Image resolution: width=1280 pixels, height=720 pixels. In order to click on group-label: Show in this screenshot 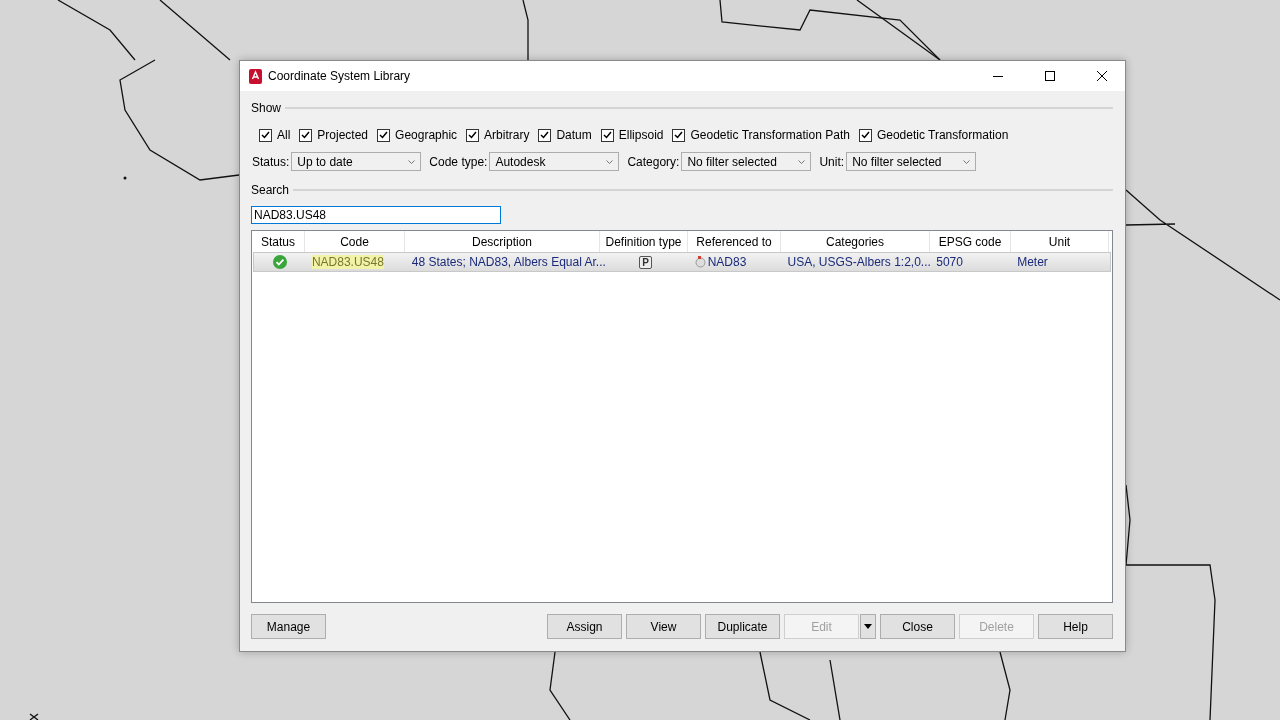, I will do `click(266, 108)`.